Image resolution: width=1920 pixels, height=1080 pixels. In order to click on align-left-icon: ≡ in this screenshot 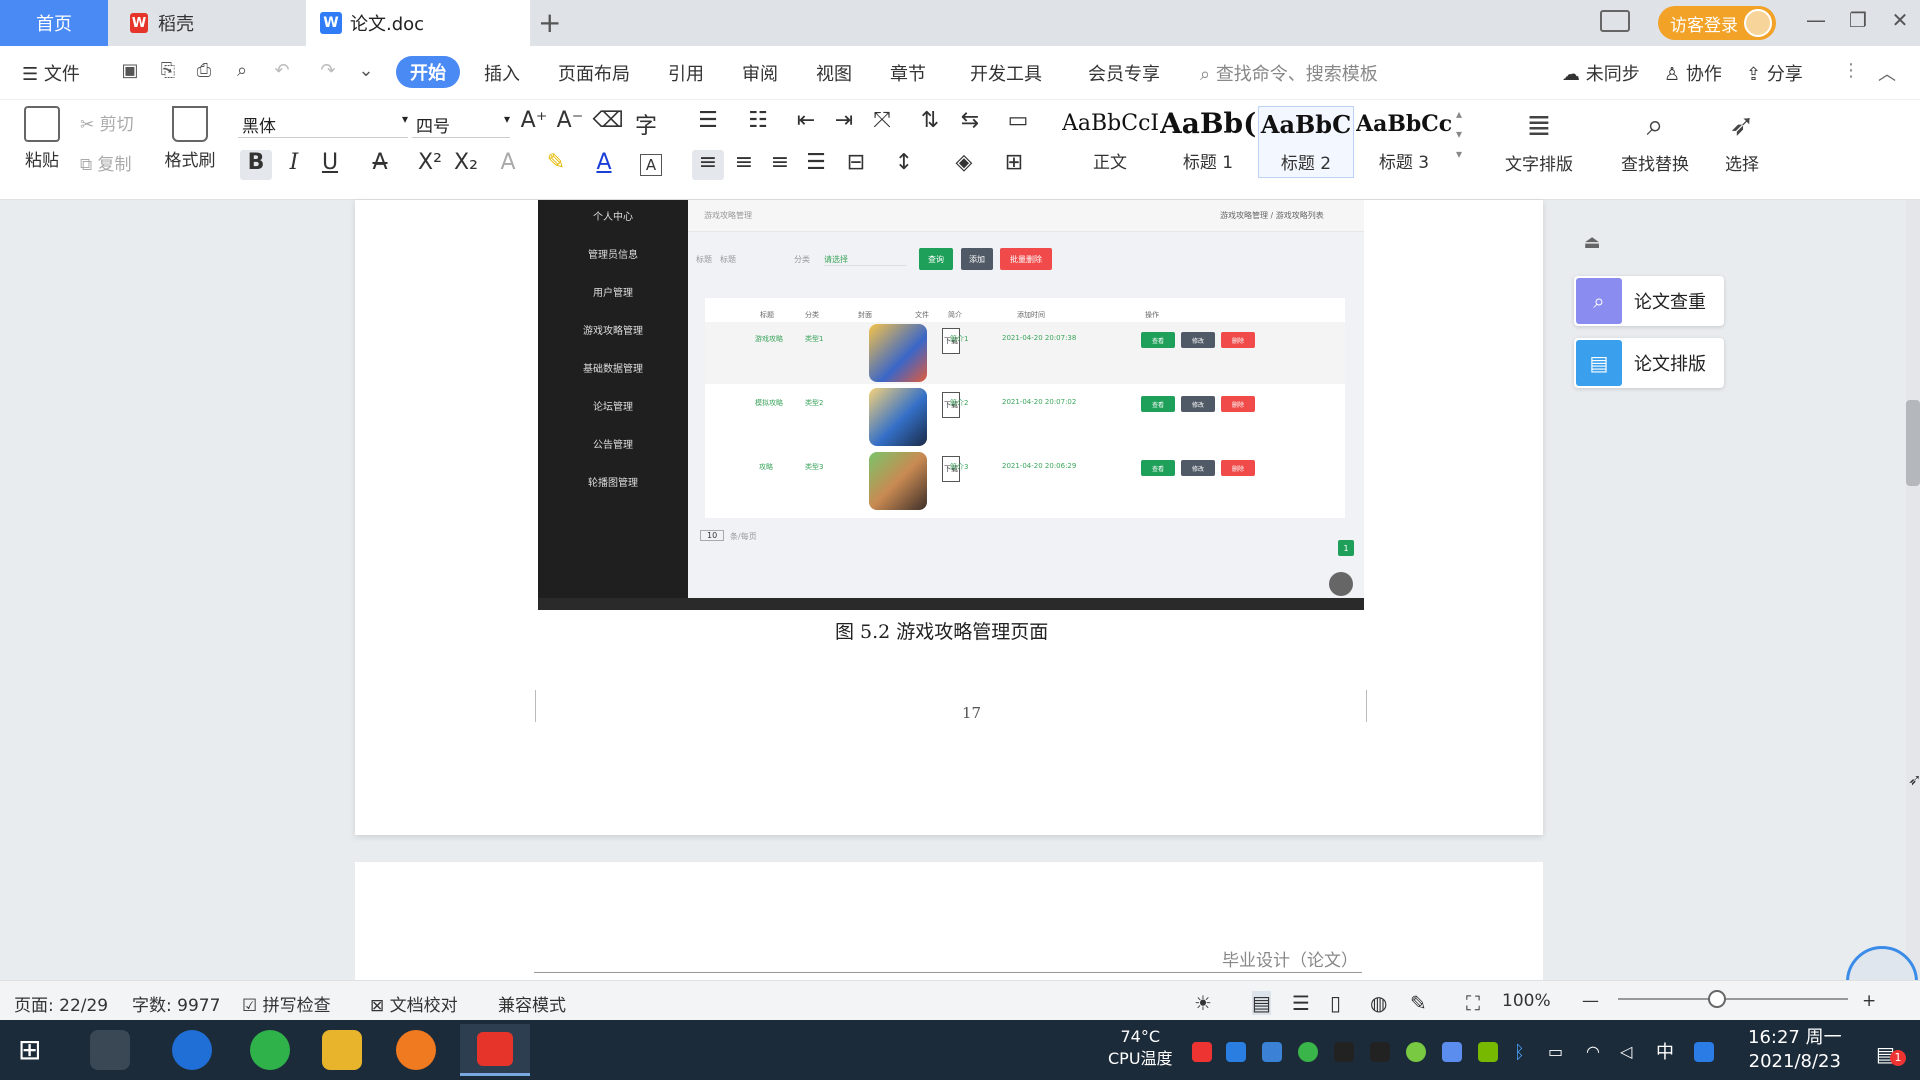, I will do `click(708, 165)`.